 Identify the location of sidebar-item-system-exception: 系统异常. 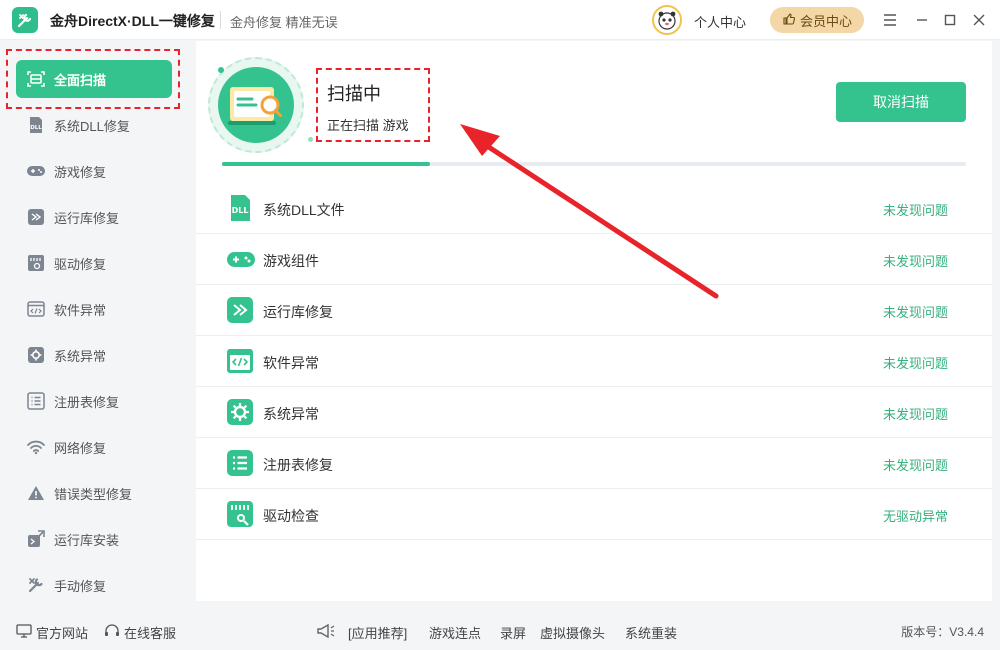
(94, 355).